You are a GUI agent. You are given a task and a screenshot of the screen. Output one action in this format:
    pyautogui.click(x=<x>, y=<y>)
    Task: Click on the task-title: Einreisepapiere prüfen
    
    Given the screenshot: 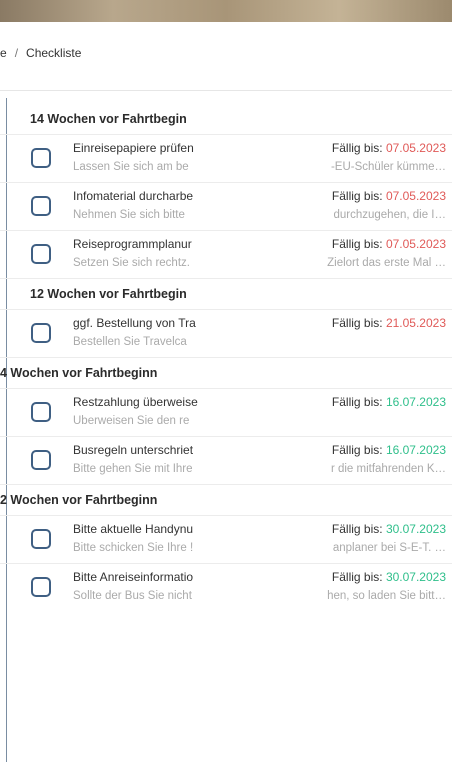 What is the action you would take?
    pyautogui.click(x=133, y=148)
    